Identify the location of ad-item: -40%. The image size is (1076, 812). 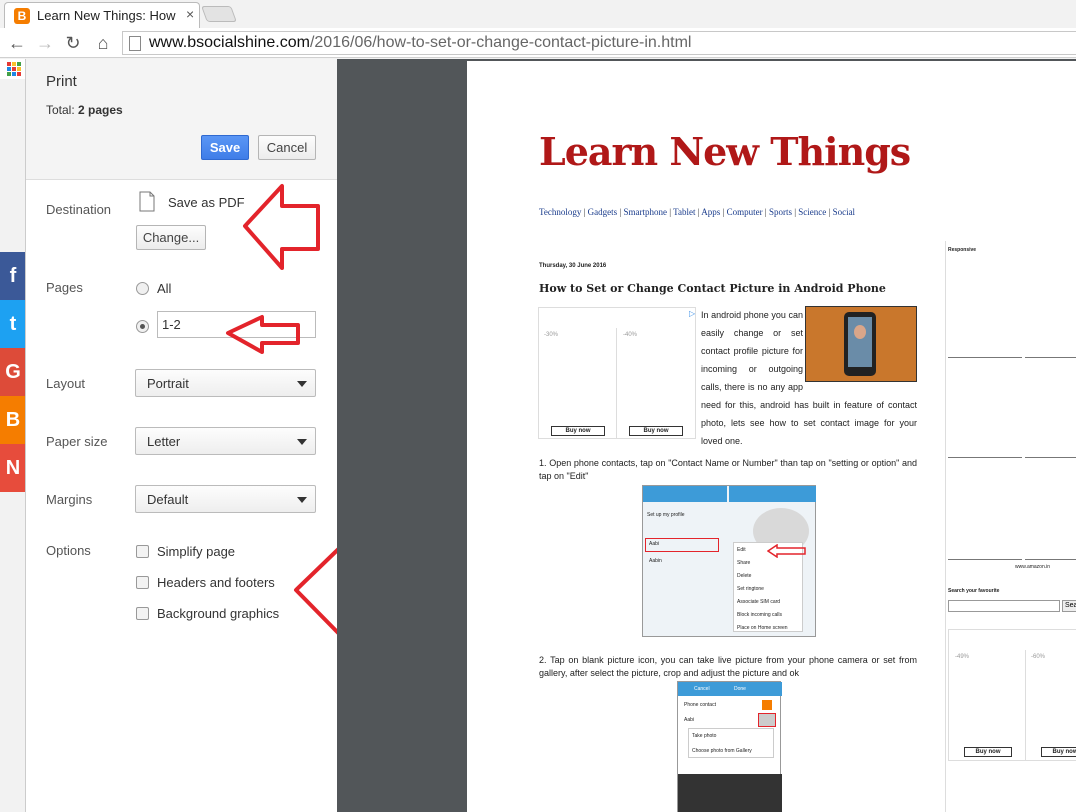
(658, 383).